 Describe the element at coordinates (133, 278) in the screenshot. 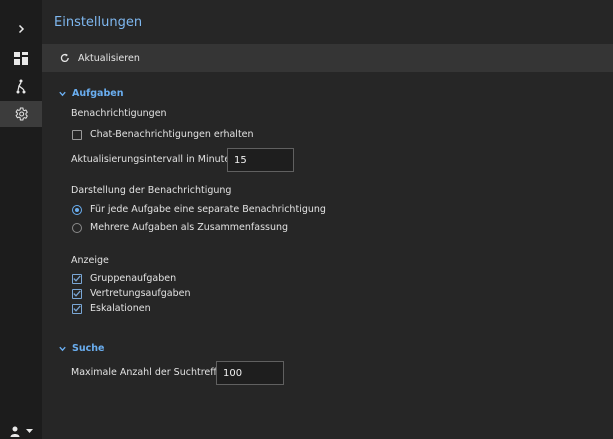

I see `check-gruppenaufgaben-label: Gruppenaufgaben` at that location.